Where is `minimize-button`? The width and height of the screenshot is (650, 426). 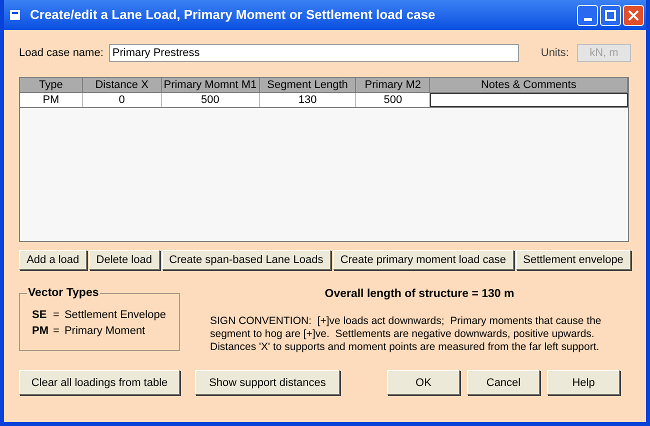 minimize-button is located at coordinates (587, 15).